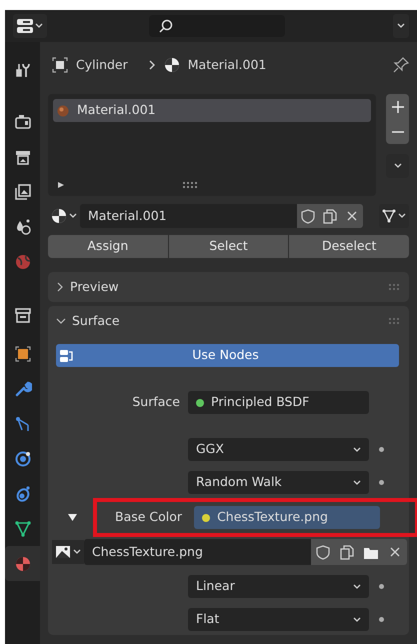 This screenshot has height=644, width=417. Describe the element at coordinates (61, 321) in the screenshot. I see `expanded-chevron-icon` at that location.